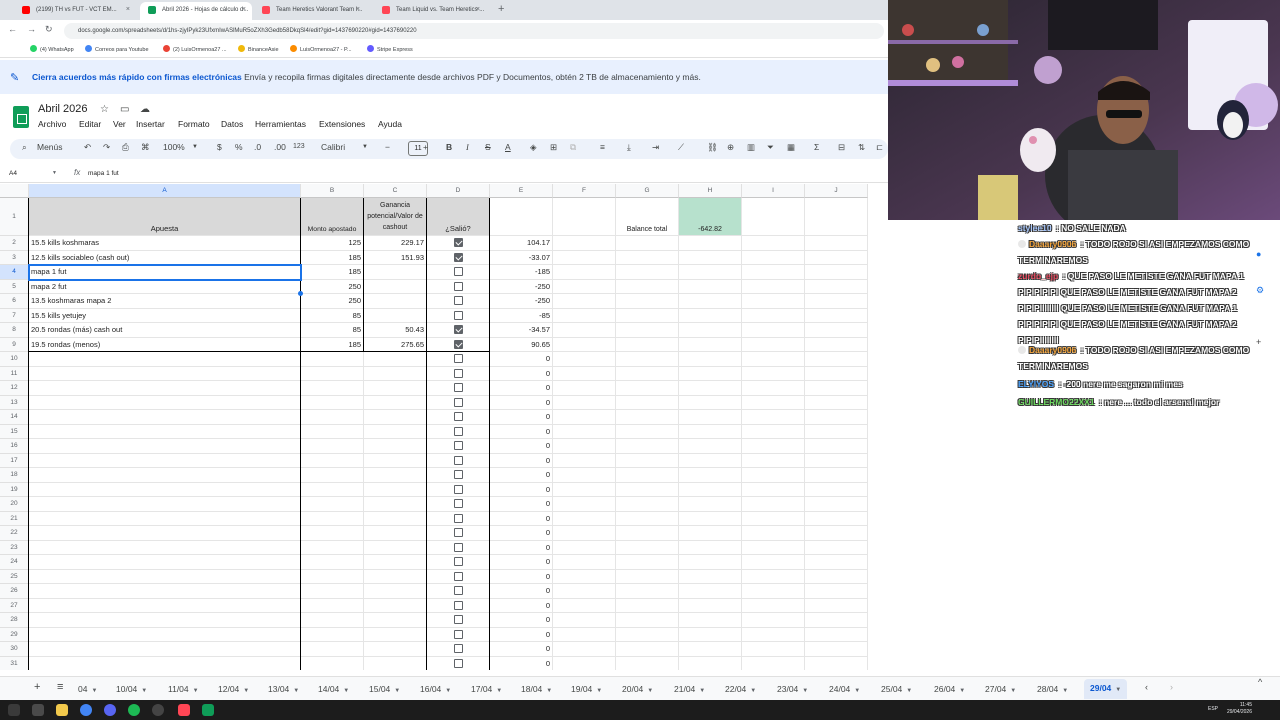  What do you see at coordinates (602, 147) in the screenshot?
I see `horizontal-align-icon: ≡` at bounding box center [602, 147].